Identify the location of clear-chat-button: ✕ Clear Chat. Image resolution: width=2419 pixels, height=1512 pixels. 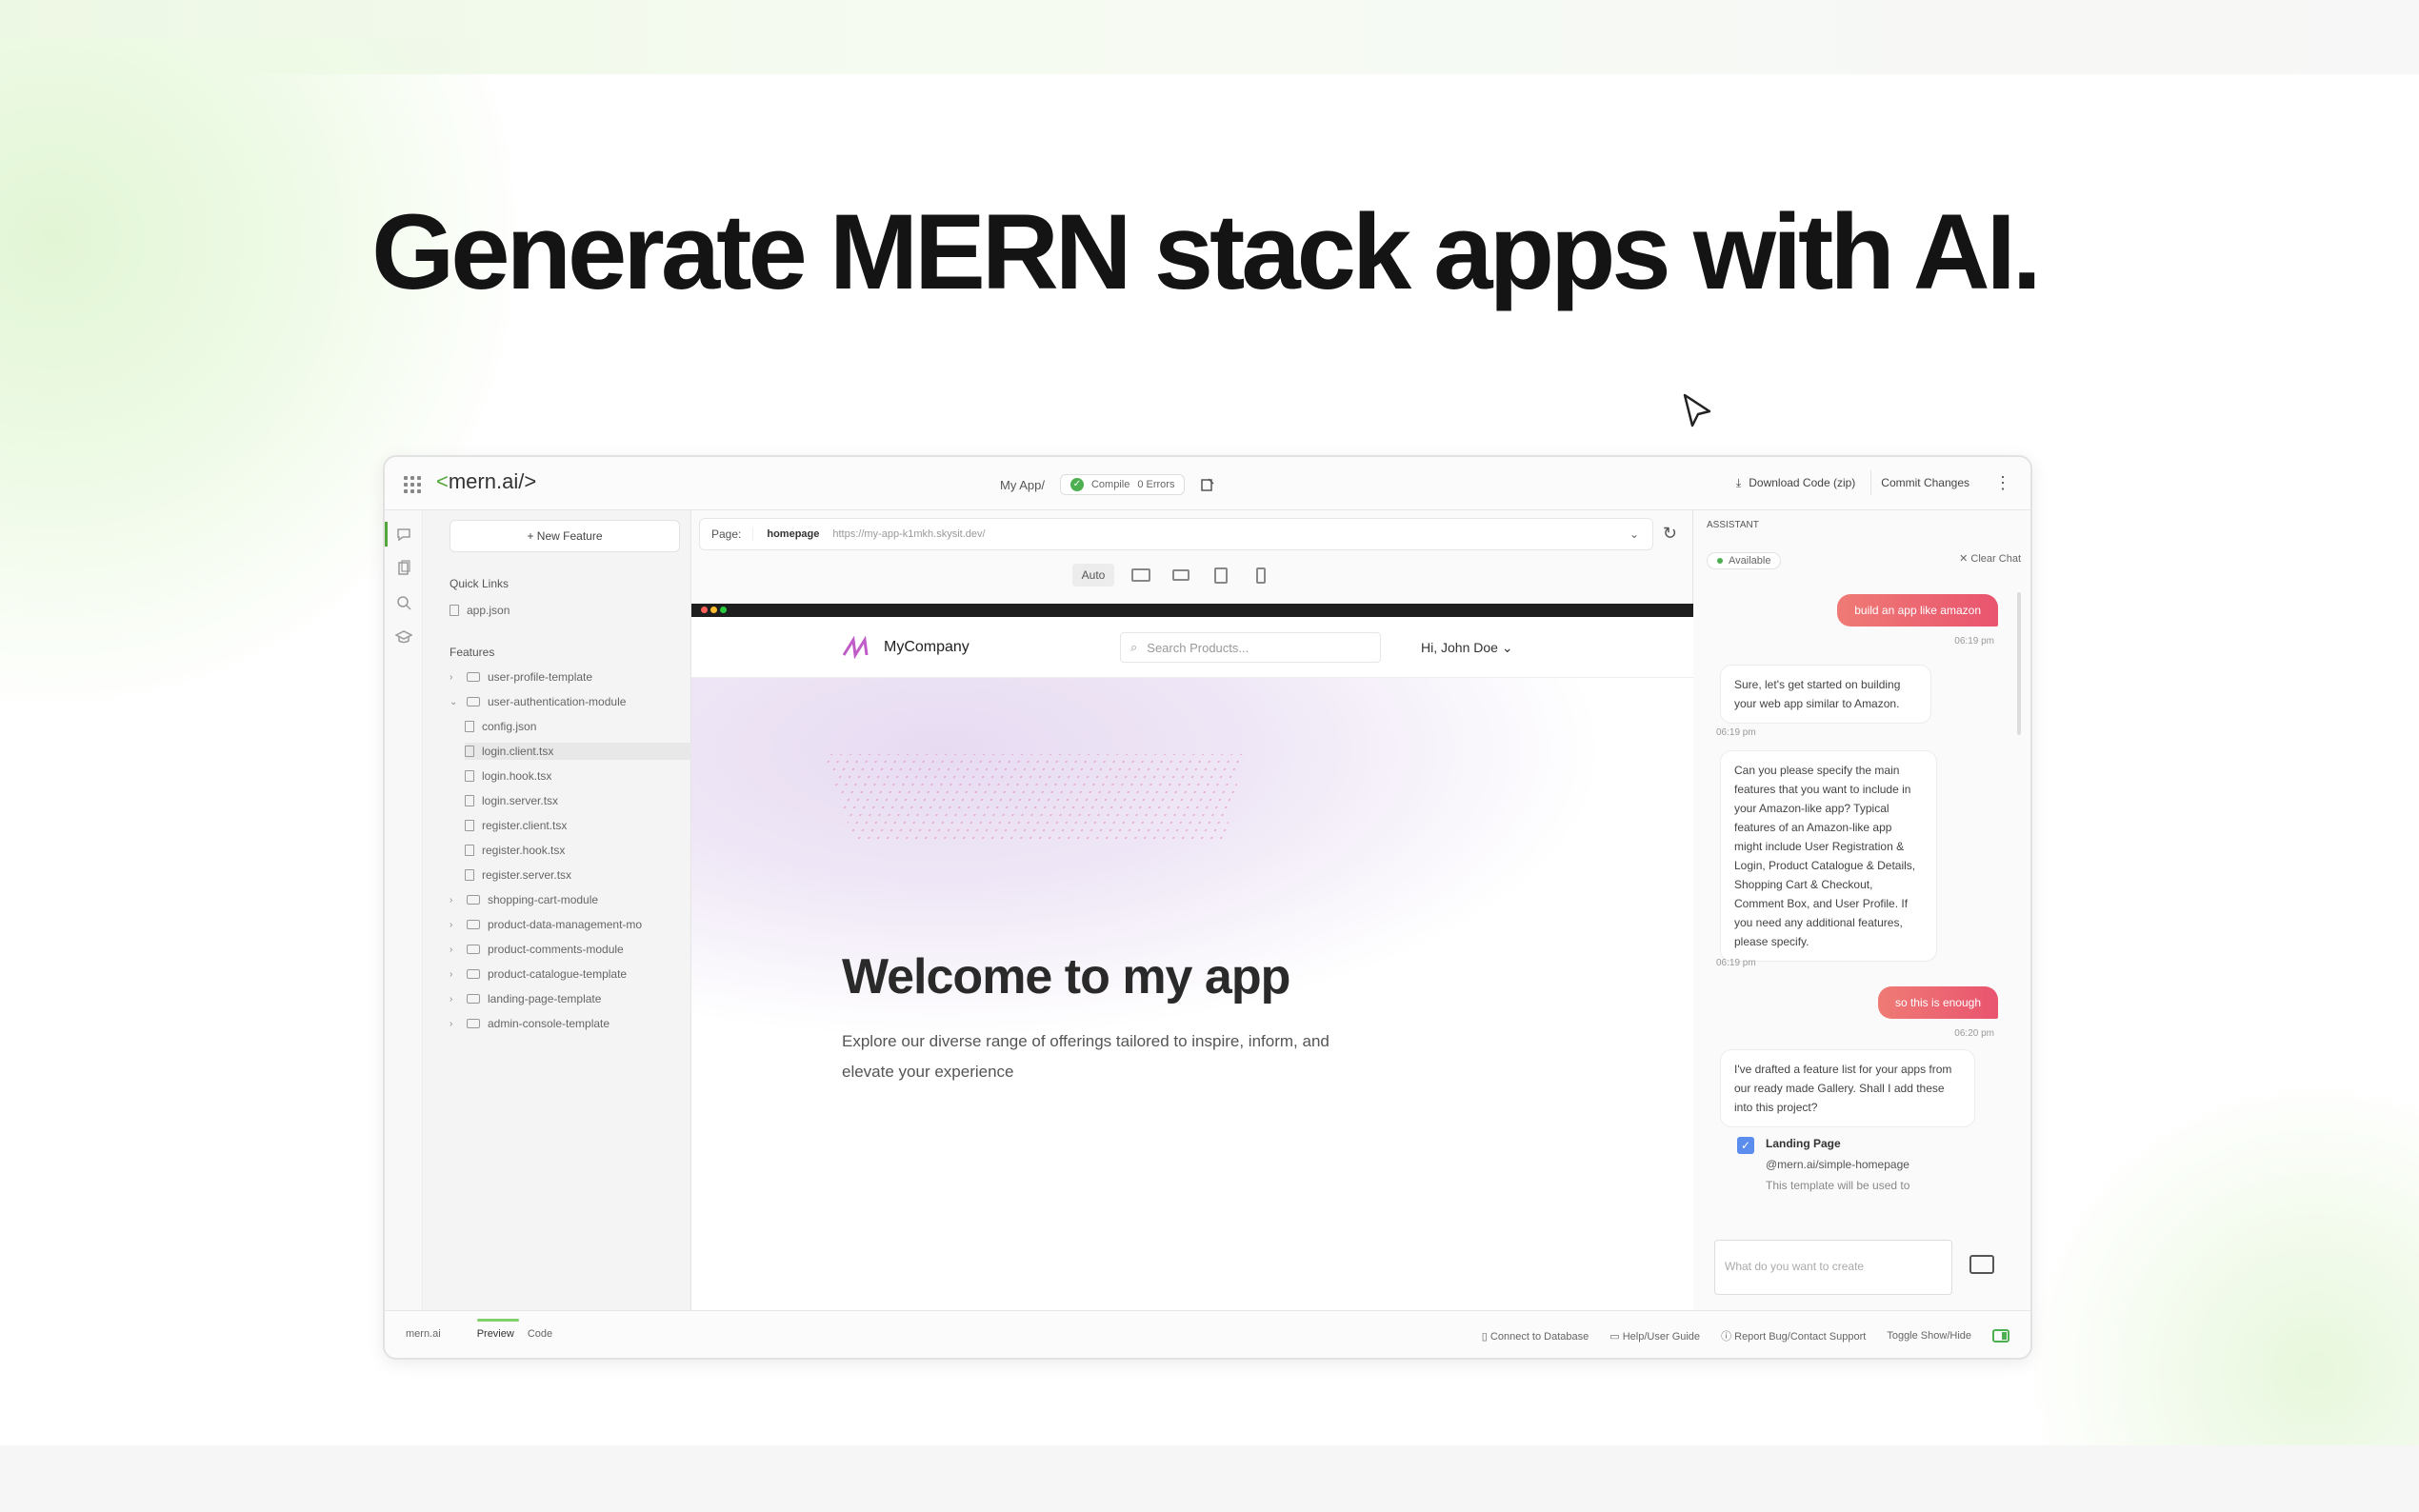
(1990, 560).